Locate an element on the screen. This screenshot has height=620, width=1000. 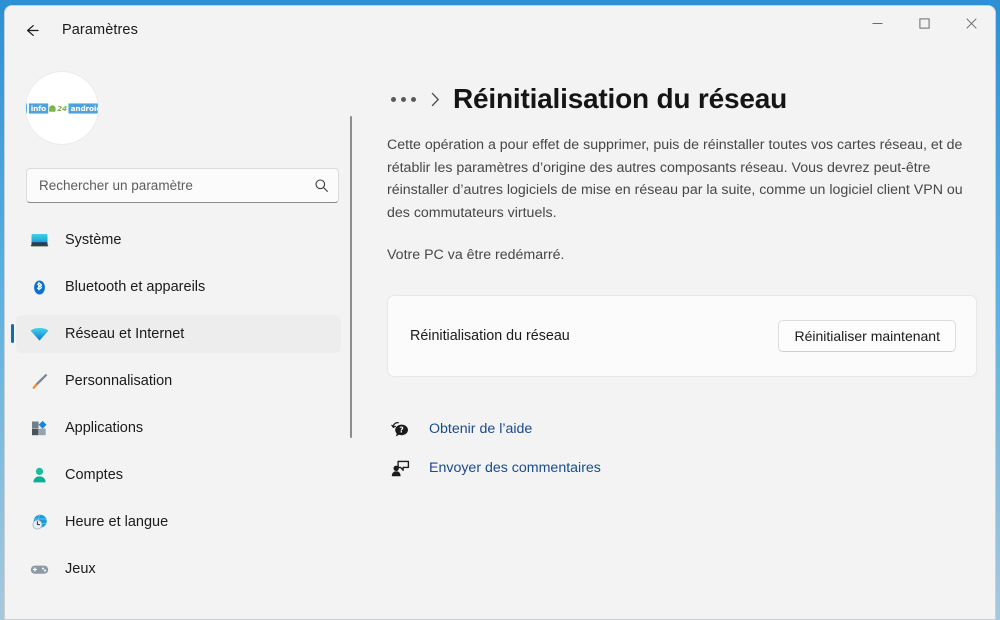
maximize-icon is located at coordinates (924, 23).